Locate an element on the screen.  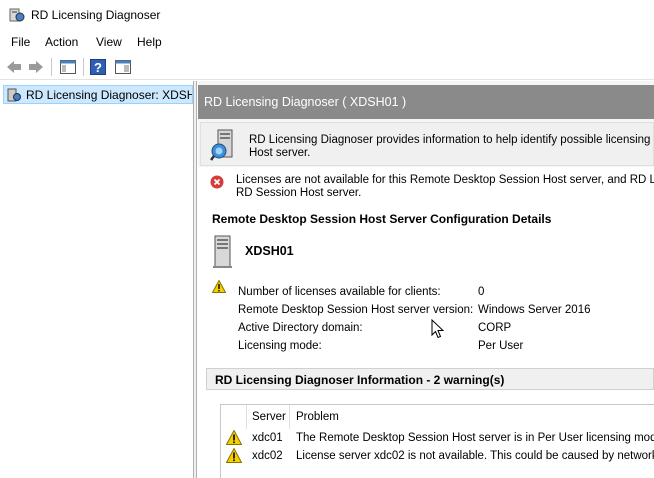
error-icon is located at coordinates (217, 182).